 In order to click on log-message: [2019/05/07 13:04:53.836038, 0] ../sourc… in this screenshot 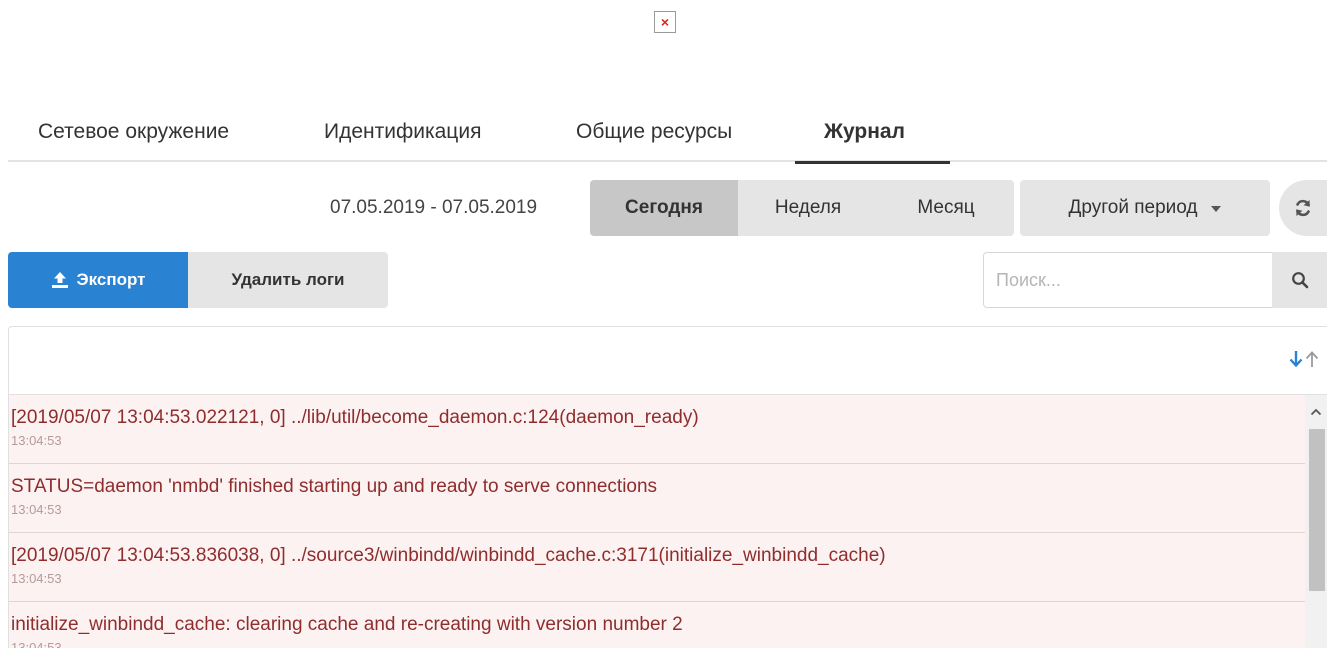, I will do `click(448, 555)`.